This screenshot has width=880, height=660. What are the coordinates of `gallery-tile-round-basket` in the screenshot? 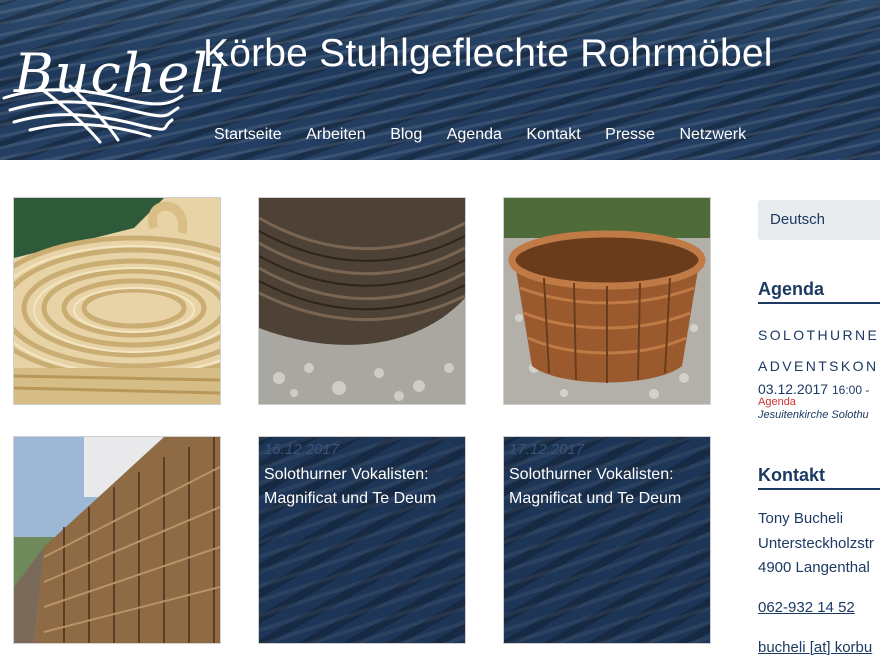 It's located at (607, 301).